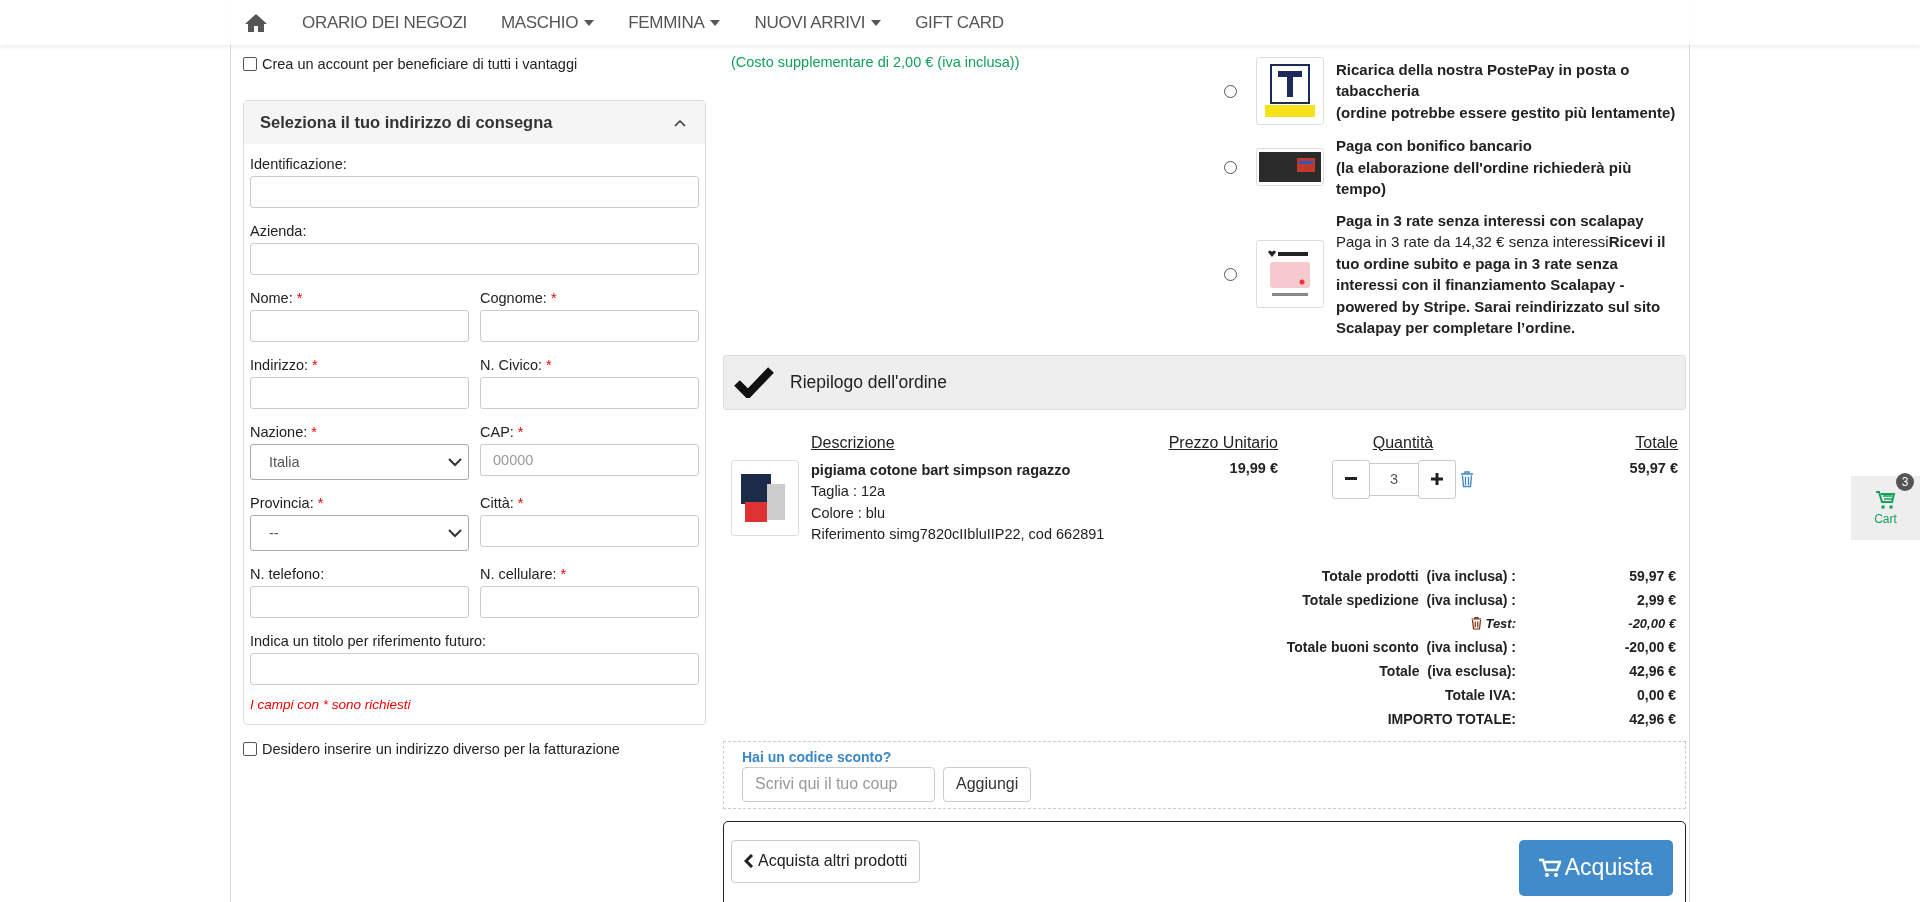  What do you see at coordinates (547, 22) in the screenshot?
I see `nav-link: MASCHIO` at bounding box center [547, 22].